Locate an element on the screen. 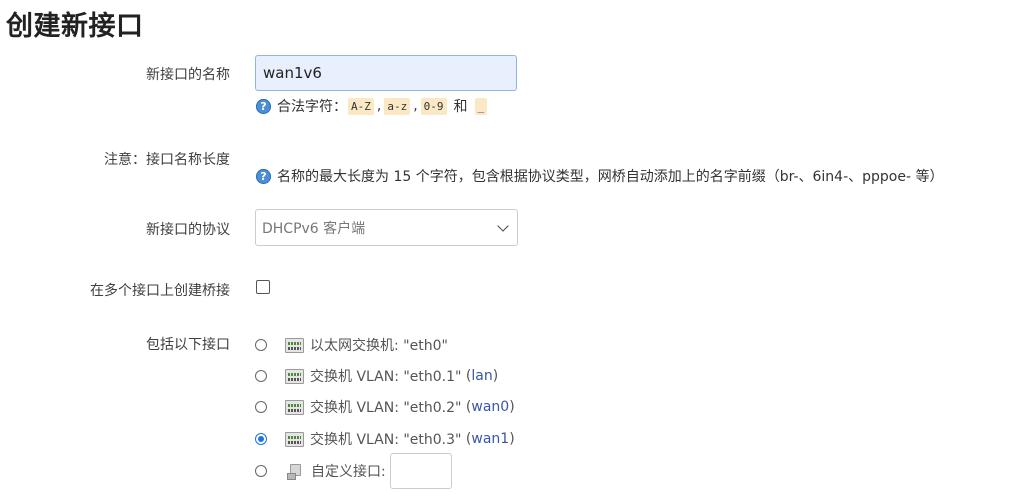 The width and height of the screenshot is (1036, 500). interface-option-custom: 自定义接口: is located at coordinates (353, 471).